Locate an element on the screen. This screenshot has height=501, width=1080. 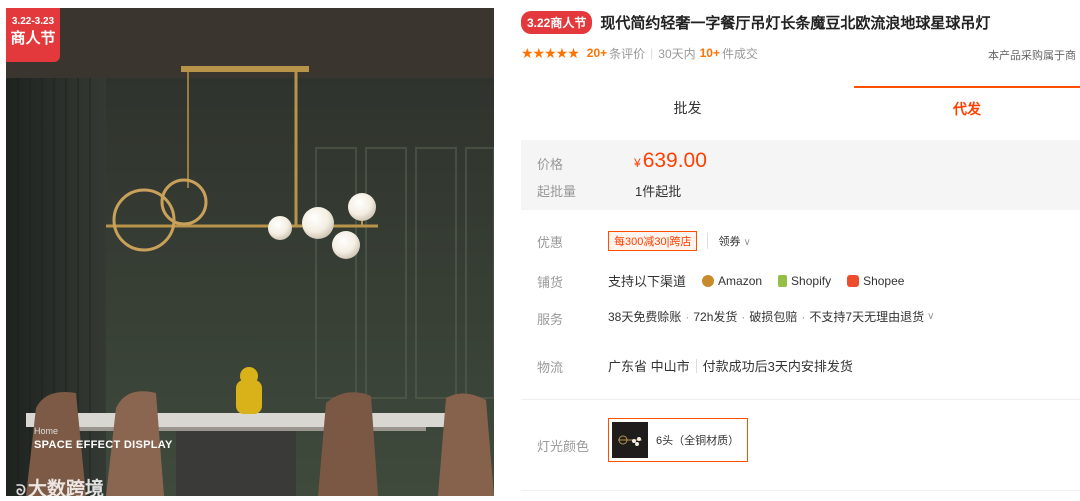
service-item: 破损包赔 is located at coordinates (773, 317).